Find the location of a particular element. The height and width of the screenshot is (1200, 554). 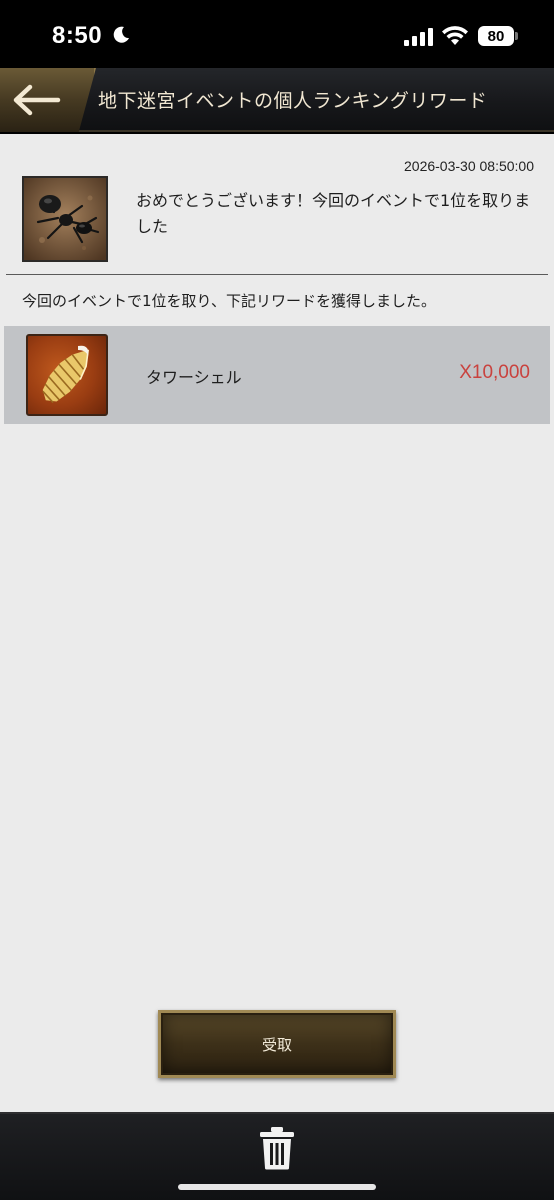

battery-level: 80 is located at coordinates (496, 36).